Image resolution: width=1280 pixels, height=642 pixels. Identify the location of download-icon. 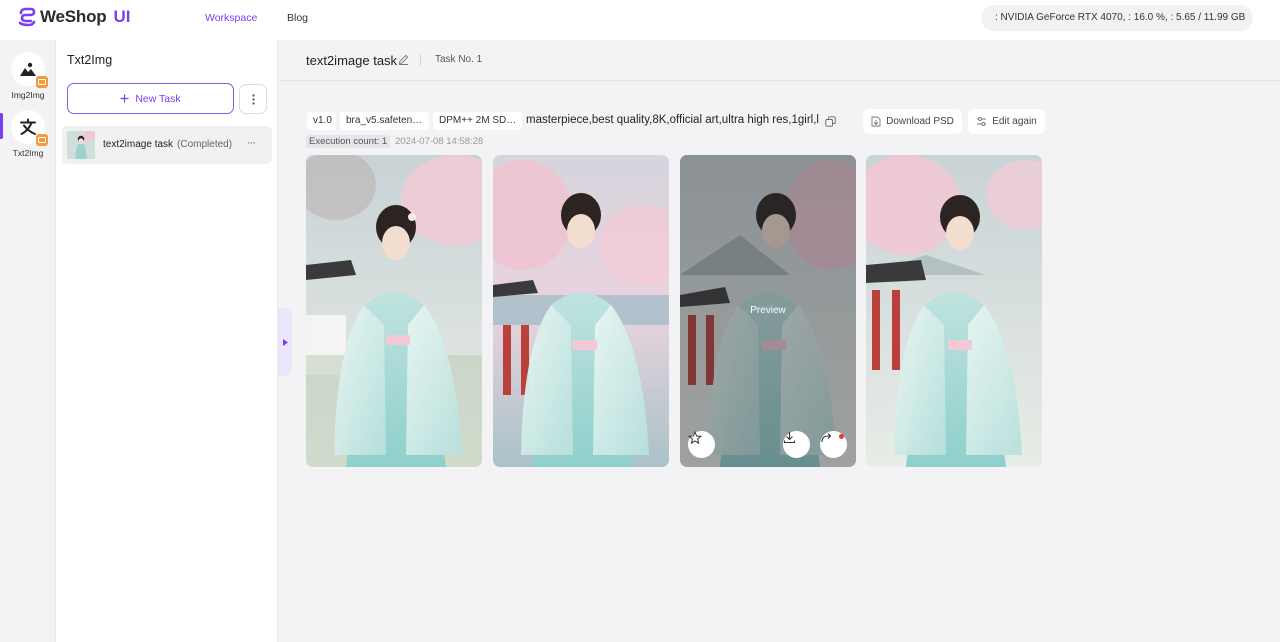
(789, 438).